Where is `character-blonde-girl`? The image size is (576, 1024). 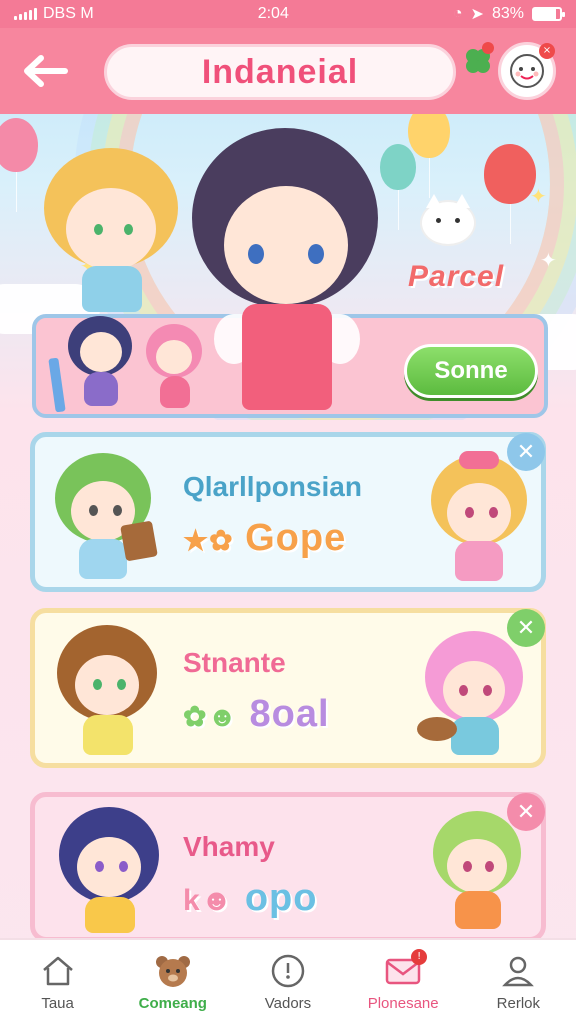 character-blonde-girl is located at coordinates (111, 233).